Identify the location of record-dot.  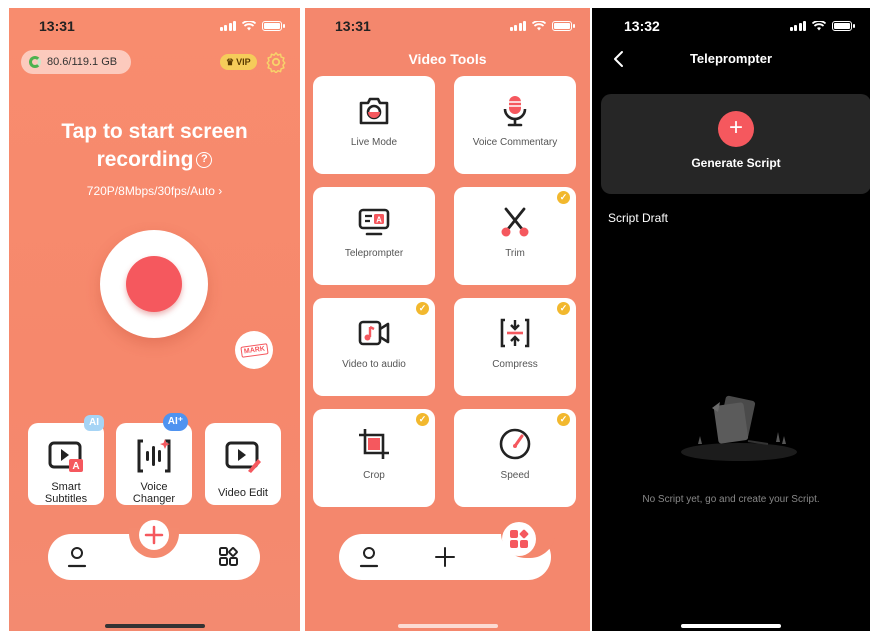
(154, 284).